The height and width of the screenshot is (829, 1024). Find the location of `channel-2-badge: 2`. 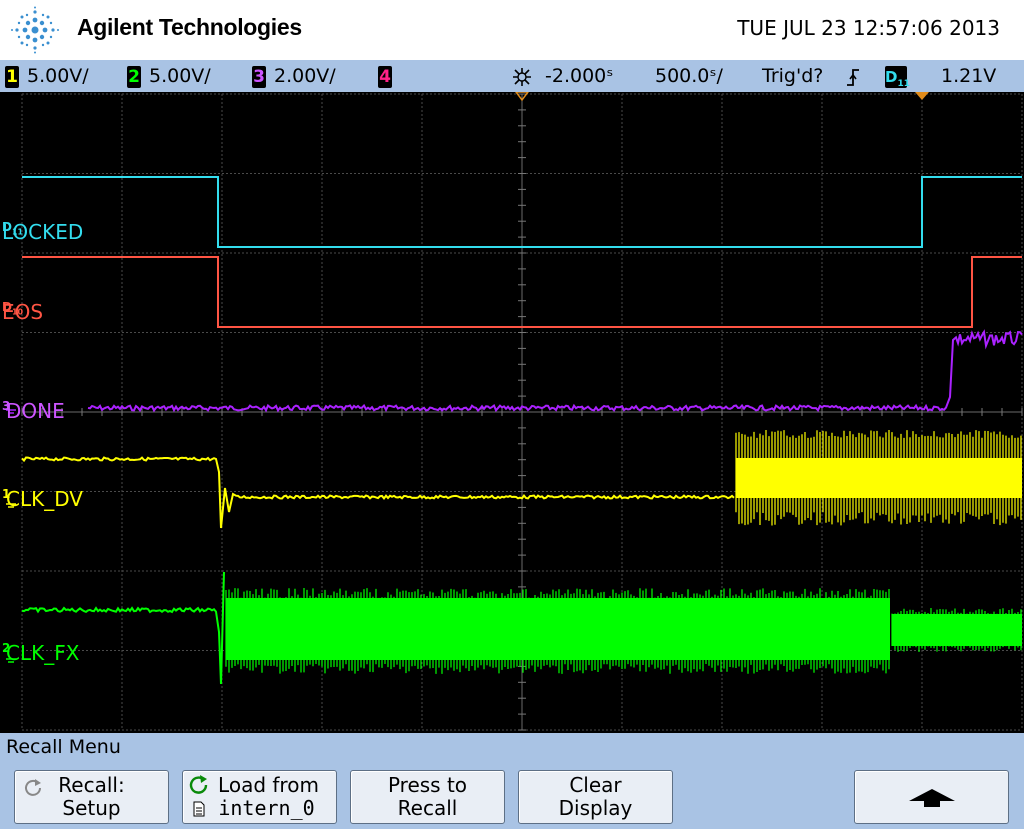

channel-2-badge: 2 is located at coordinates (134, 76).